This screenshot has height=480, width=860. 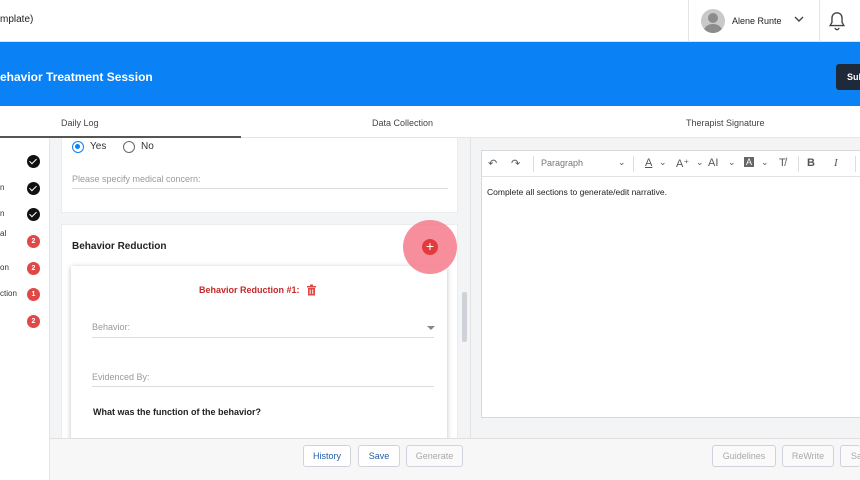 I want to click on paragraph-style-select: Paragraph, so click(x=562, y=163).